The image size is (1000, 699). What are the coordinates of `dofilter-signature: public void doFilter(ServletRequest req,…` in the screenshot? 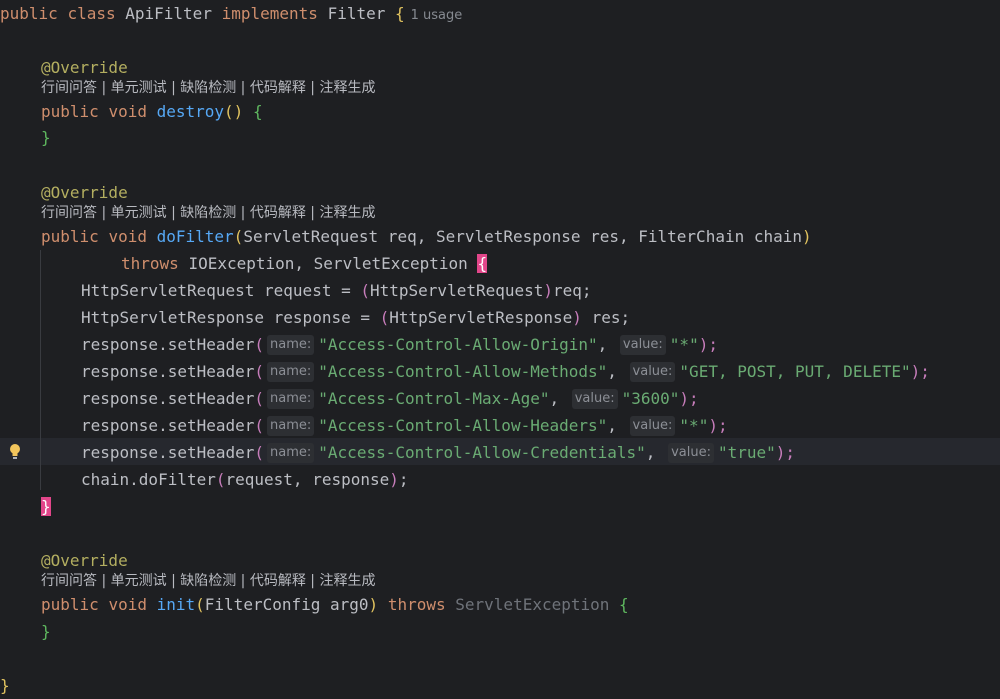 It's located at (426, 236).